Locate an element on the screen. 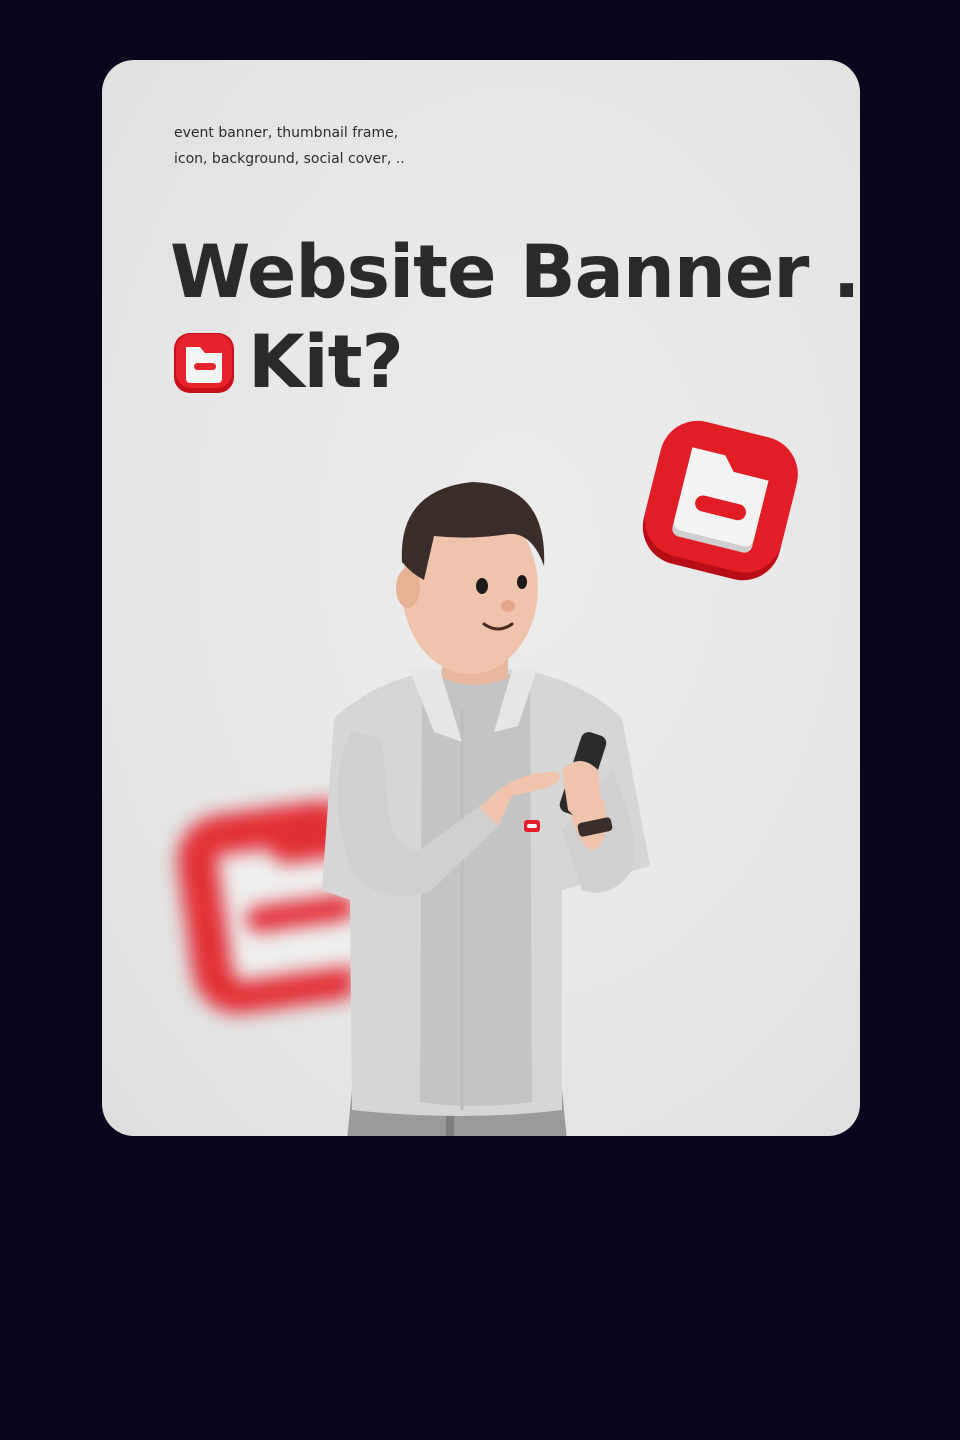 Image resolution: width=960 pixels, height=1440 pixels. kit-text: Kit? is located at coordinates (326, 362).